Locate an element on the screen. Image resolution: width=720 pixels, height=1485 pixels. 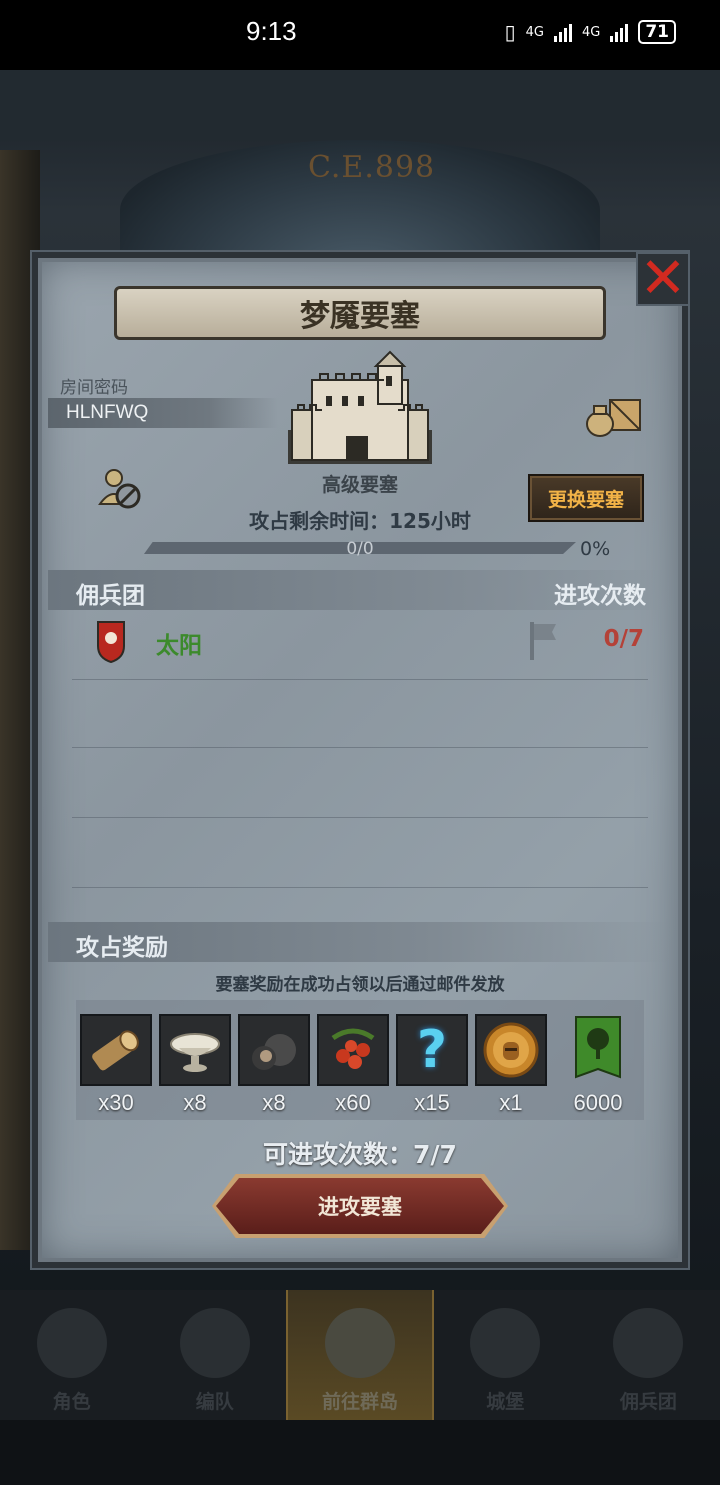
reward-qty: 6000 is located at coordinates (598, 1102).